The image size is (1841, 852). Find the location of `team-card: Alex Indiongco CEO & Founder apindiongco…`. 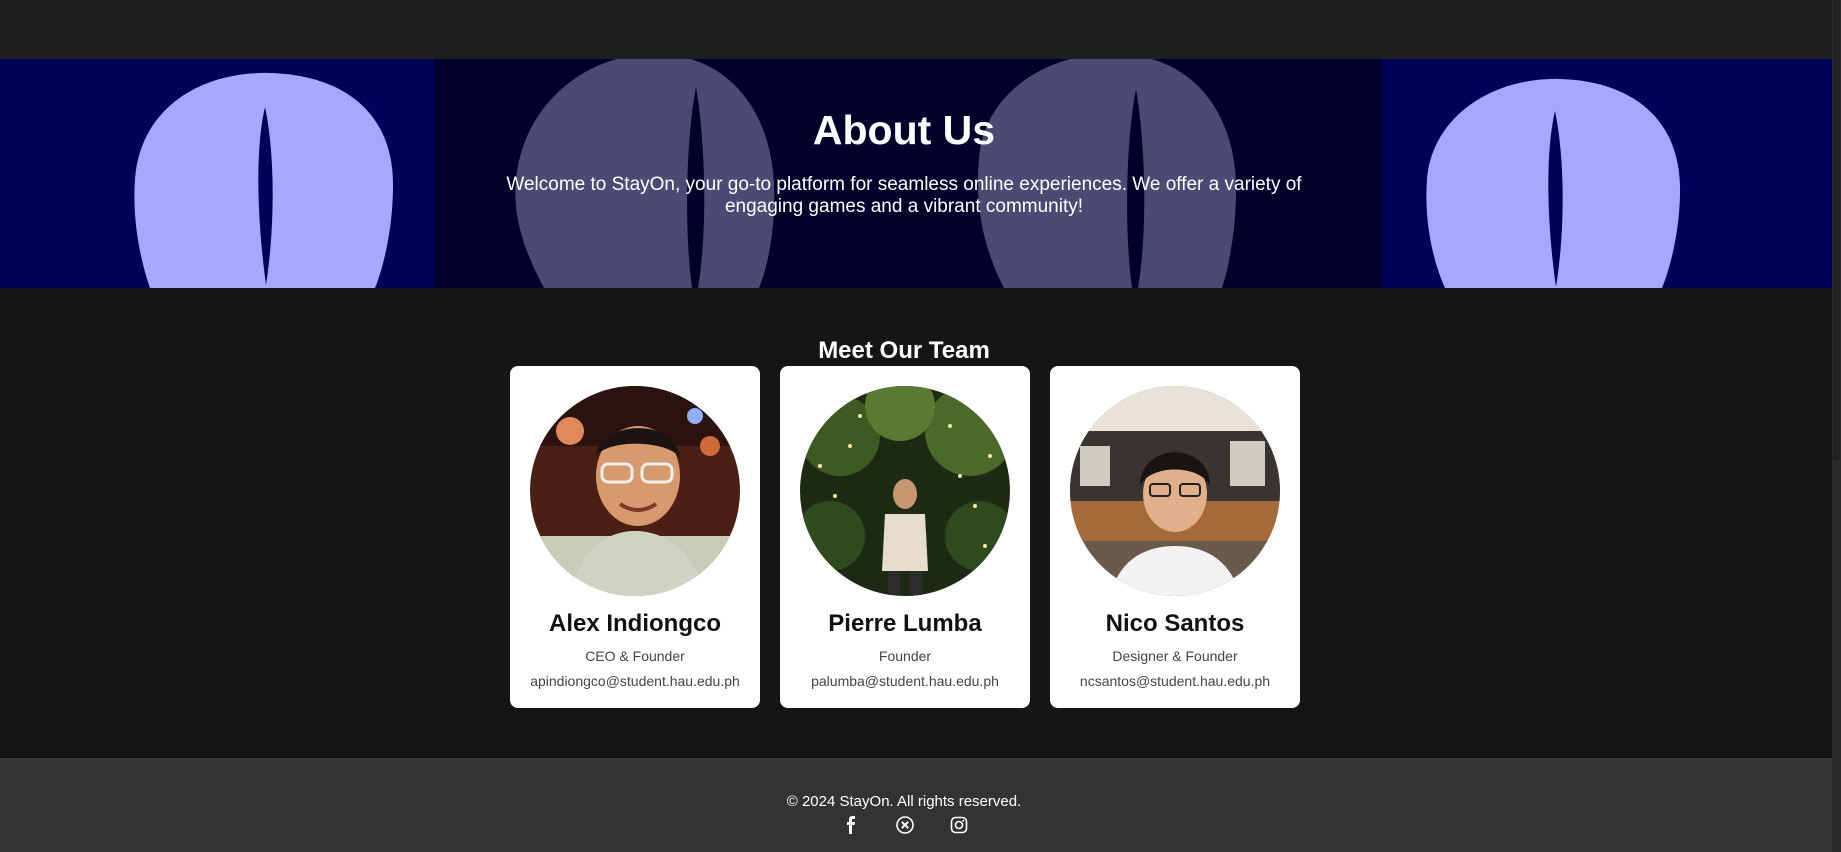

team-card: Alex Indiongco CEO & Founder apindiongco… is located at coordinates (635, 537).